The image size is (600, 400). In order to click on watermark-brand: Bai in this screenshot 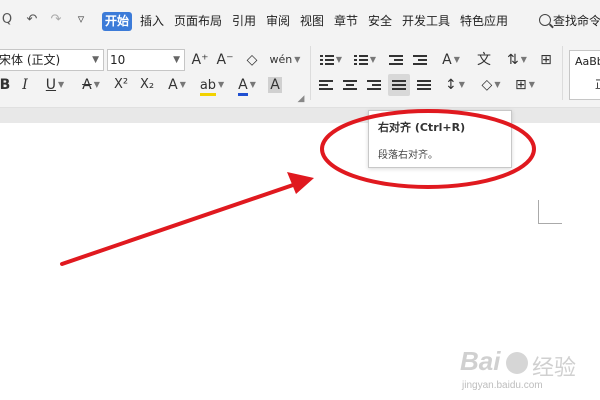, I will do `click(480, 361)`.